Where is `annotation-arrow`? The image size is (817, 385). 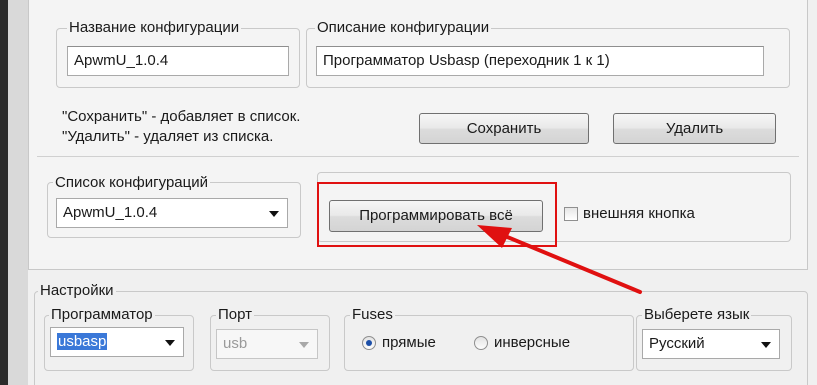
annotation-arrow is located at coordinates (559, 259).